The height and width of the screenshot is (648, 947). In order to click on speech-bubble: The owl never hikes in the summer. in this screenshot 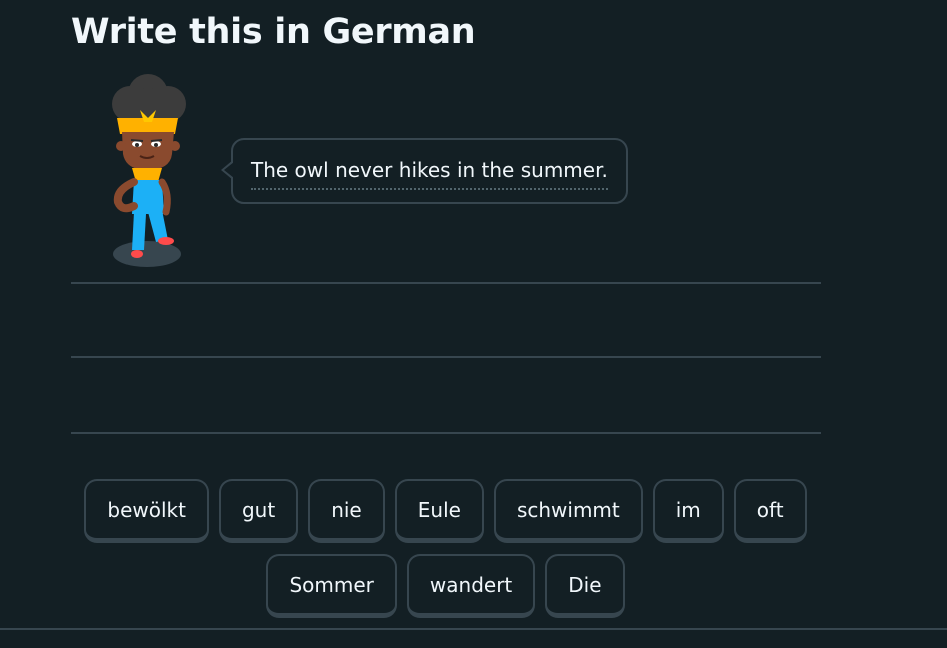, I will do `click(424, 171)`.